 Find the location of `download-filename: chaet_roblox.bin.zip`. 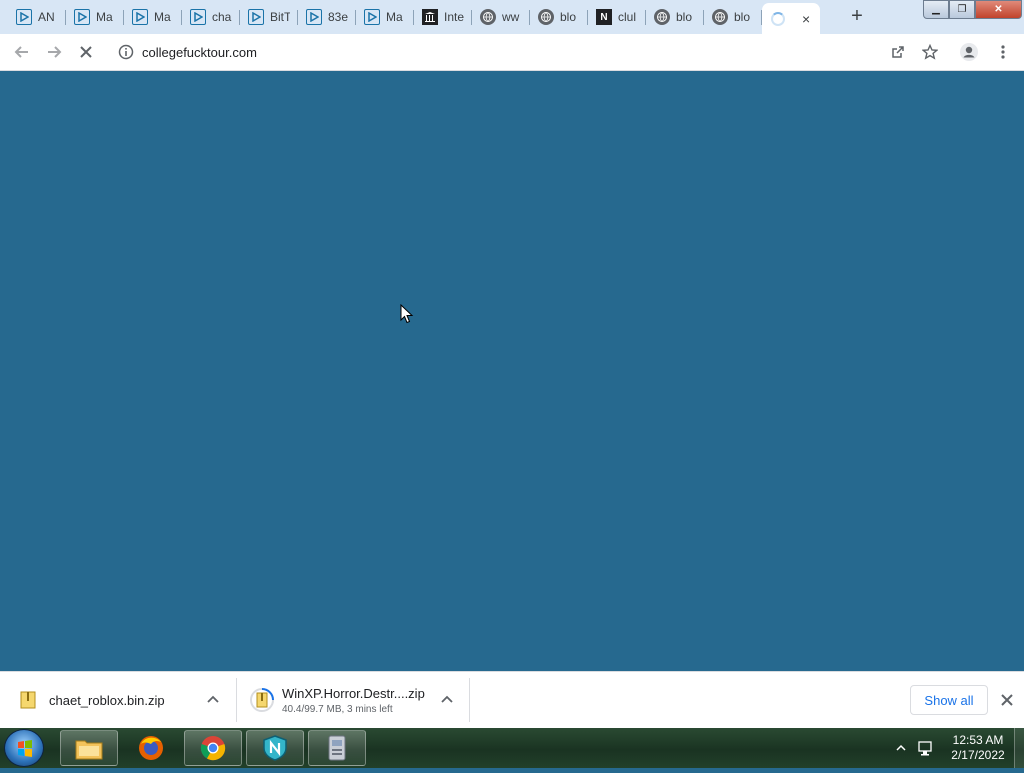

download-filename: chaet_roblox.bin.zip is located at coordinates (107, 700).